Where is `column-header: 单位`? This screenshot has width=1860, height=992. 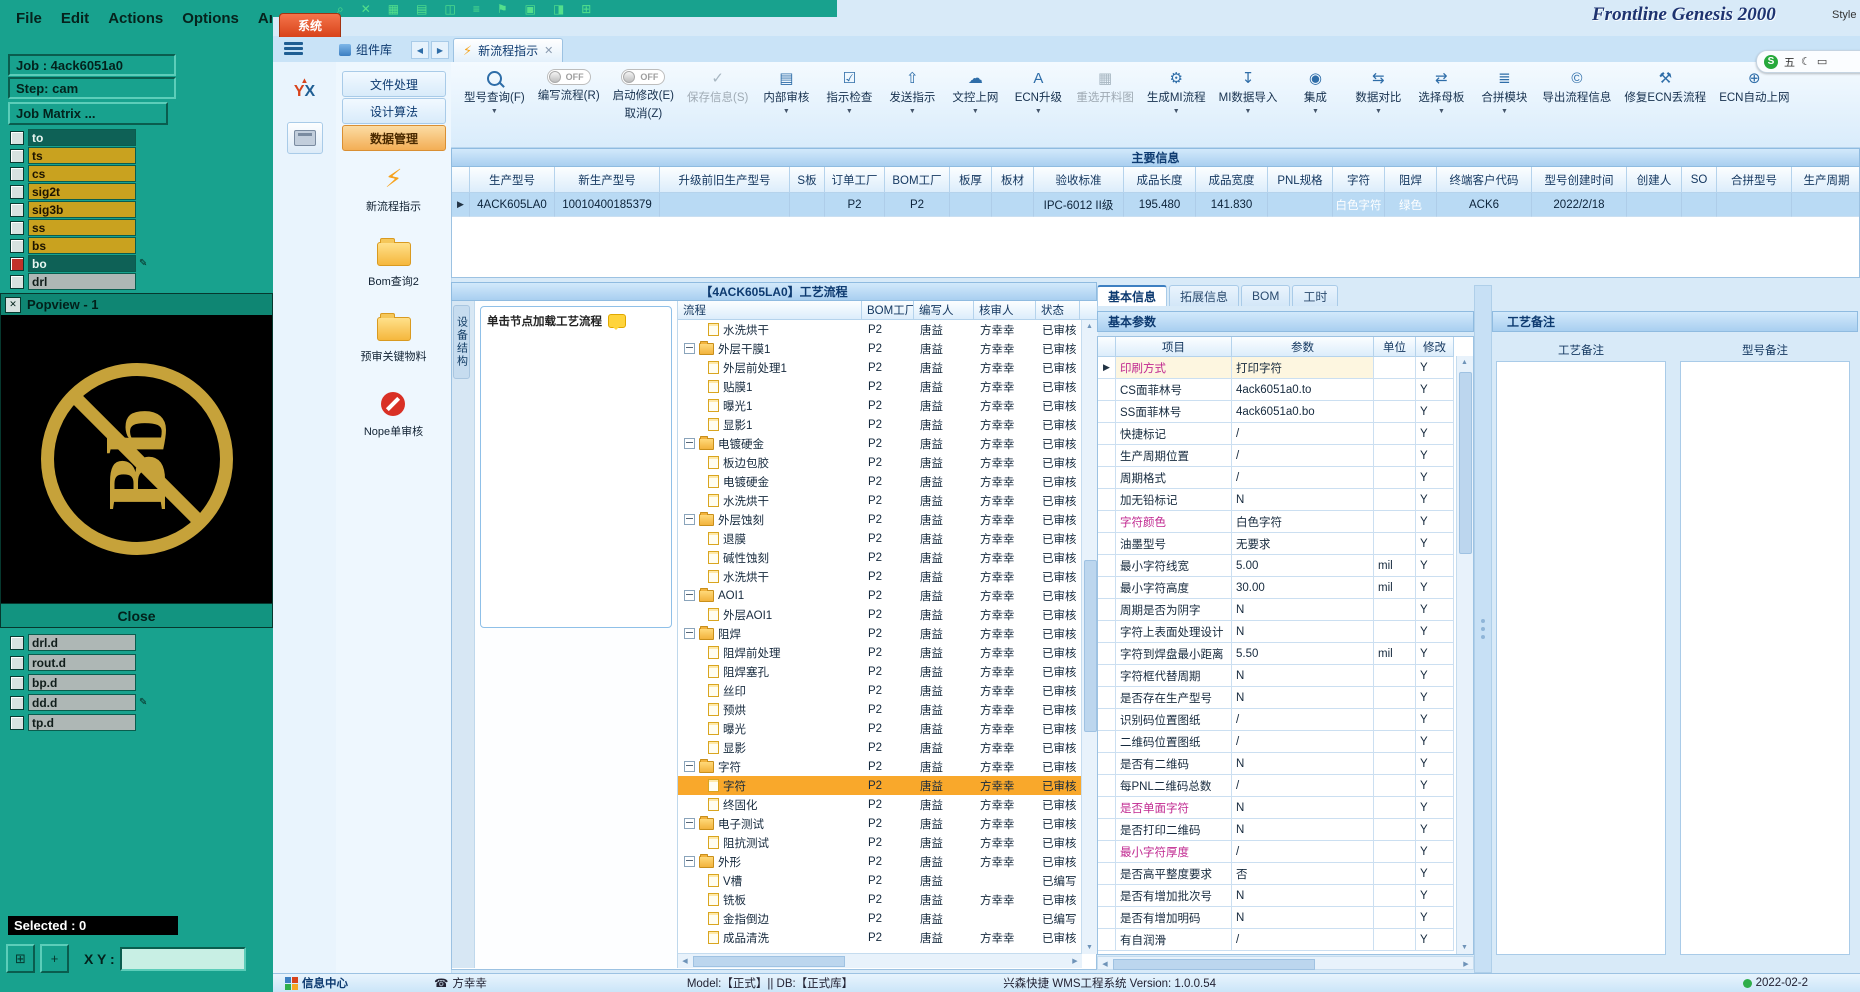 column-header: 单位 is located at coordinates (1395, 347).